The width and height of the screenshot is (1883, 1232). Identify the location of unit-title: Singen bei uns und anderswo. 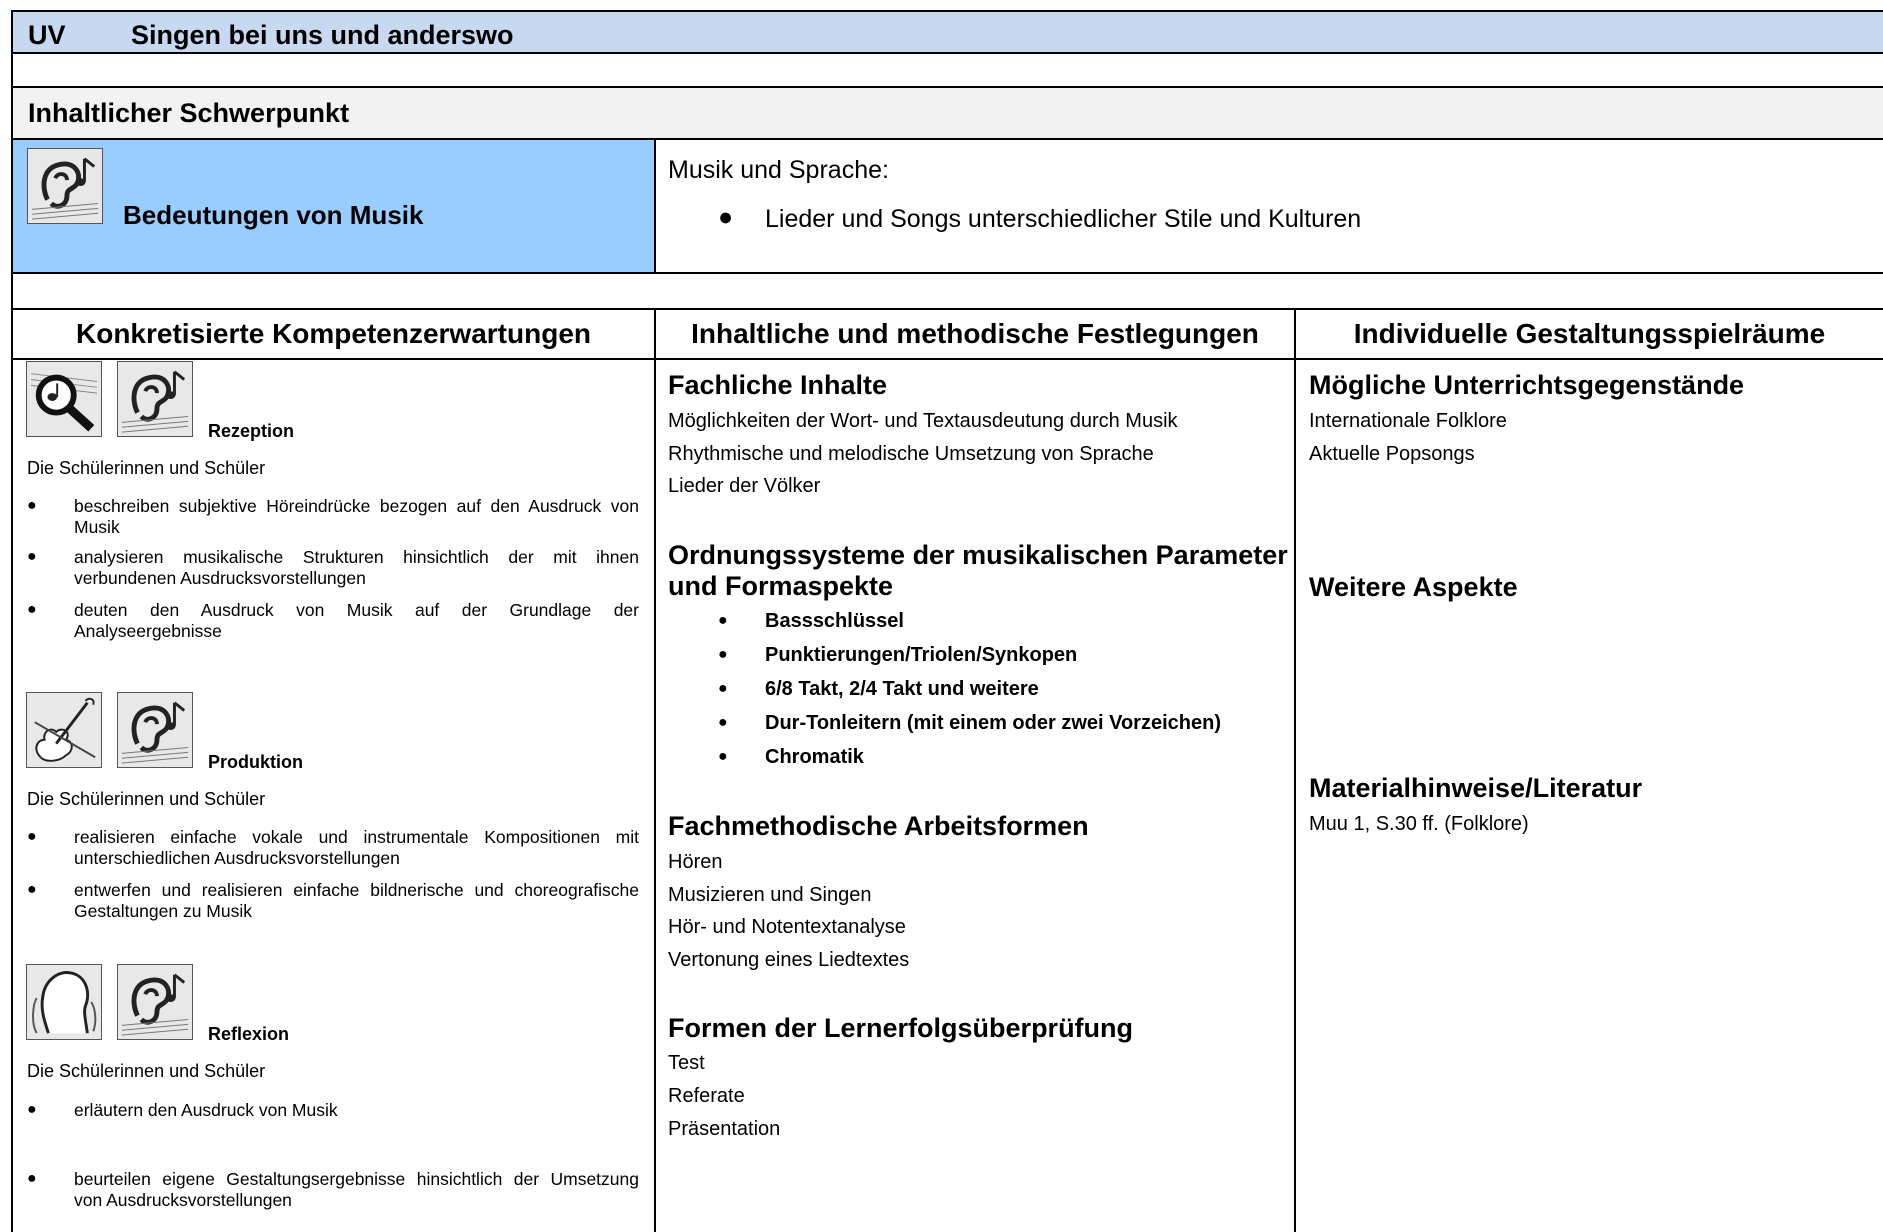
(322, 35).